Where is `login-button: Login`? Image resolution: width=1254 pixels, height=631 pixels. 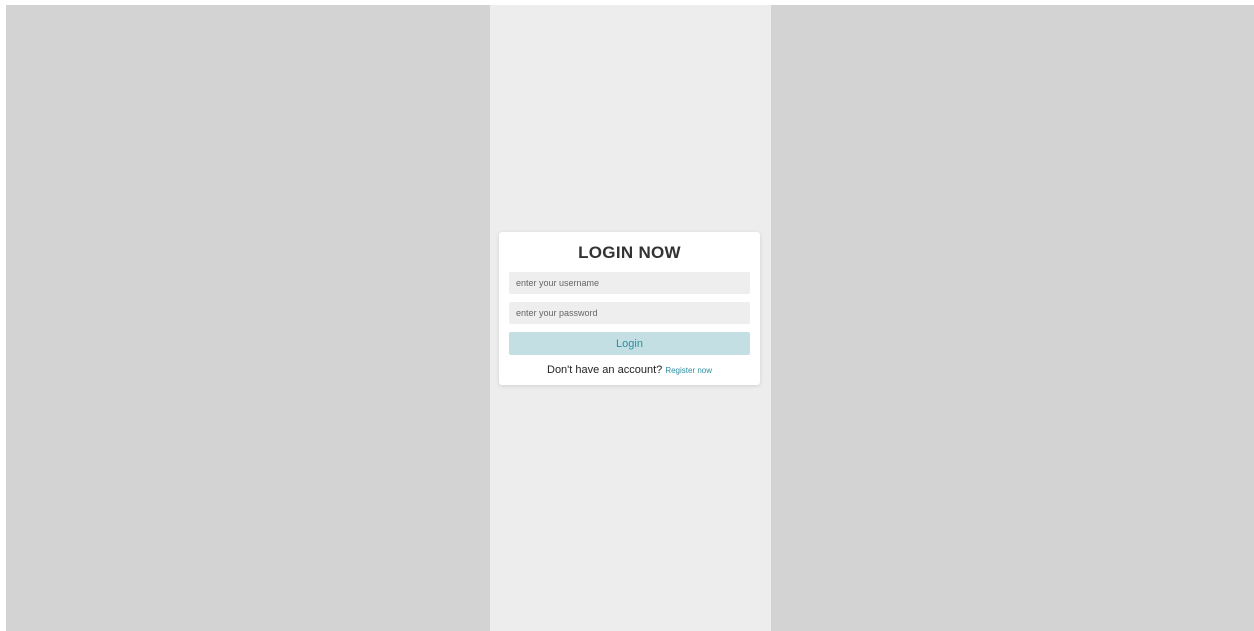
login-button: Login is located at coordinates (629, 343).